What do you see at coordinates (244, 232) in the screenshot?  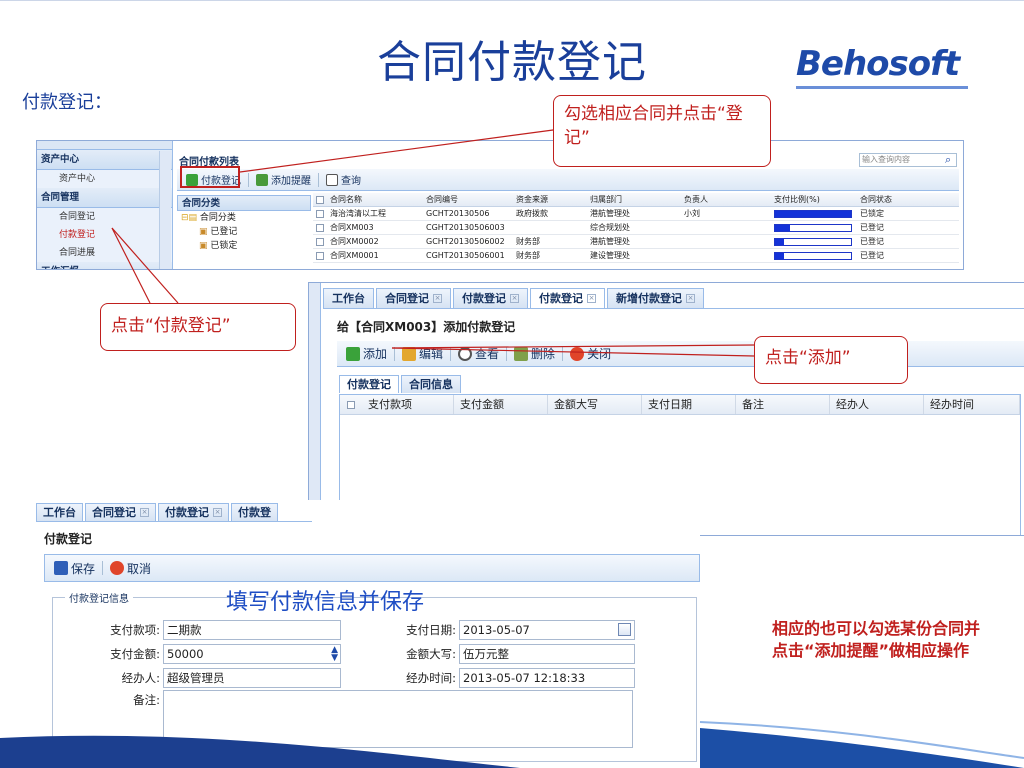 I see `tree-node-registered: ▣ 已登记` at bounding box center [244, 232].